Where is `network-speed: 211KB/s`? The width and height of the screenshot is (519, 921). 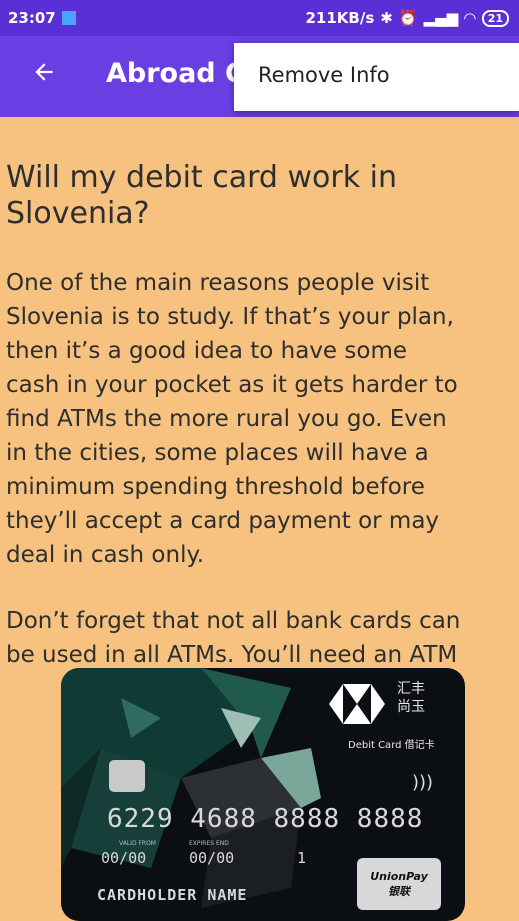
network-speed: 211KB/s is located at coordinates (340, 18).